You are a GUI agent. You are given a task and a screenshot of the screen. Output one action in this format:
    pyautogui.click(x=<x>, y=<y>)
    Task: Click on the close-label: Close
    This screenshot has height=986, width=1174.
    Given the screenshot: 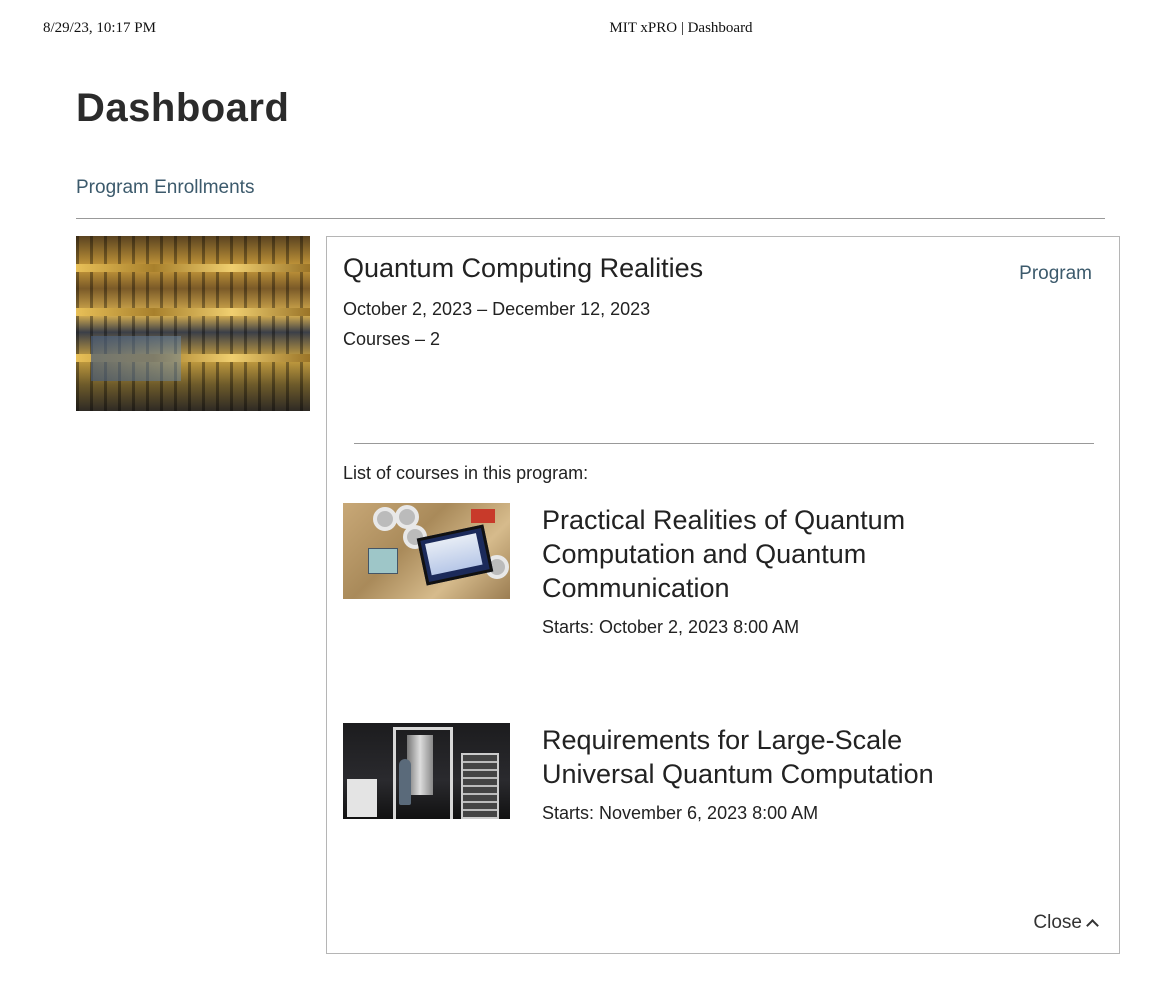 What is the action you would take?
    pyautogui.click(x=1057, y=922)
    